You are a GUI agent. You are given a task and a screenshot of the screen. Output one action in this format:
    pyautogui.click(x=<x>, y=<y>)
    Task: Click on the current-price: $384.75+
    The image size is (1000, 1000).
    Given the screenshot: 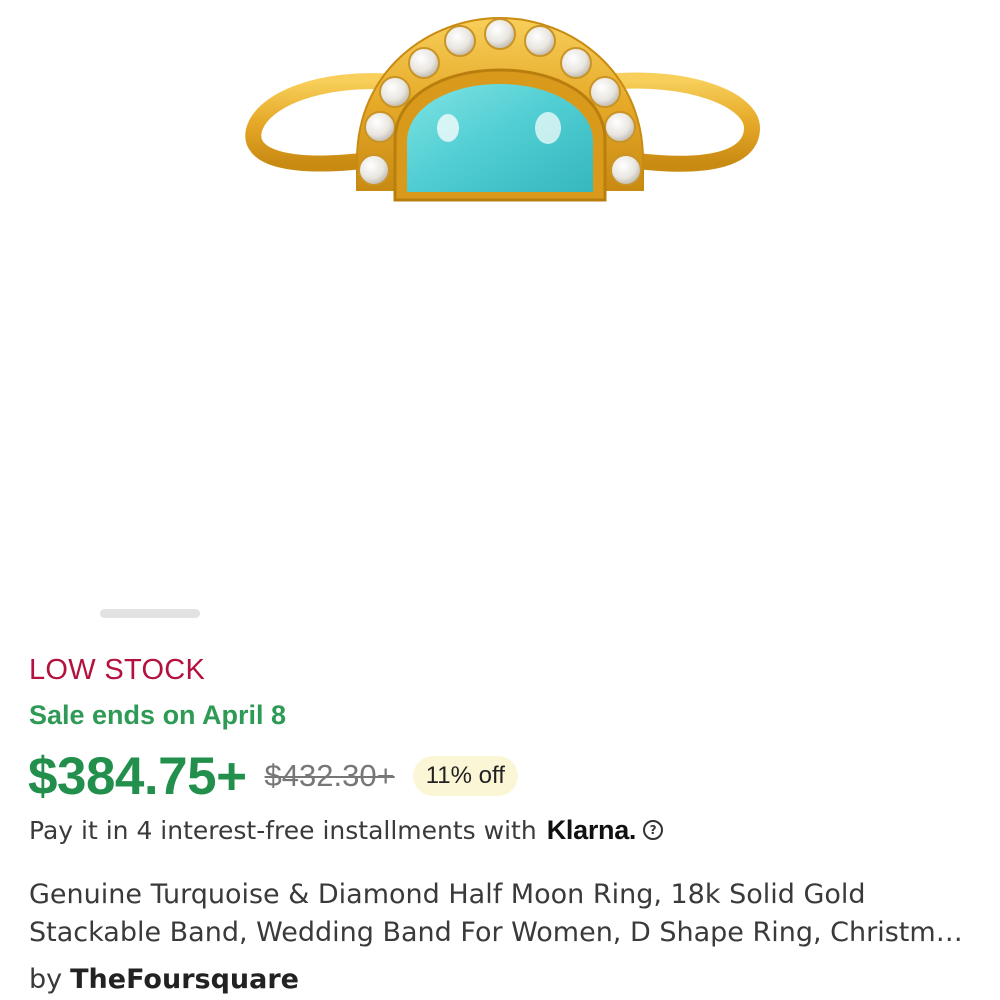 What is the action you would take?
    pyautogui.click(x=137, y=776)
    